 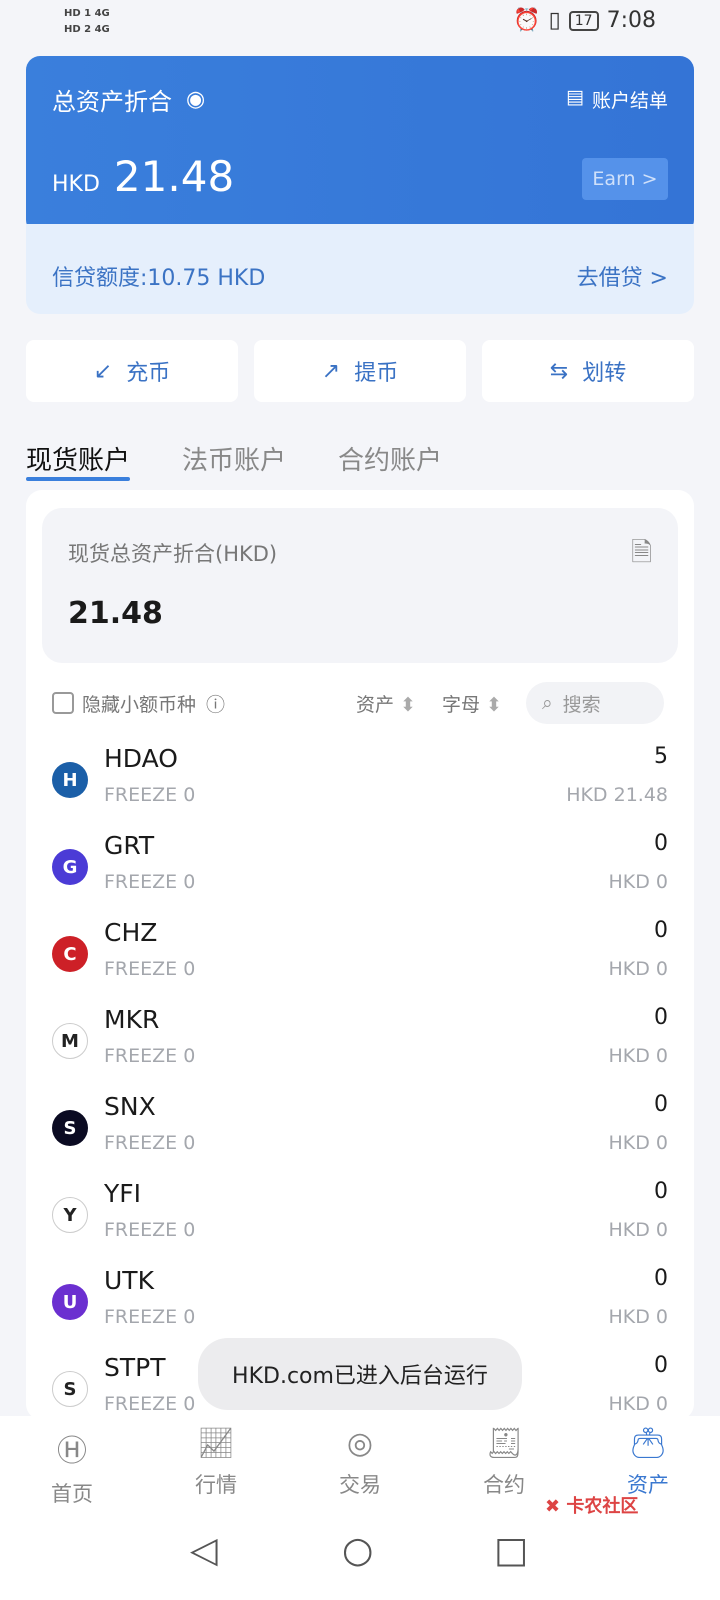 I want to click on system-nav: ◁ ○ □ ✖ 卡农社区, so click(x=360, y=1548).